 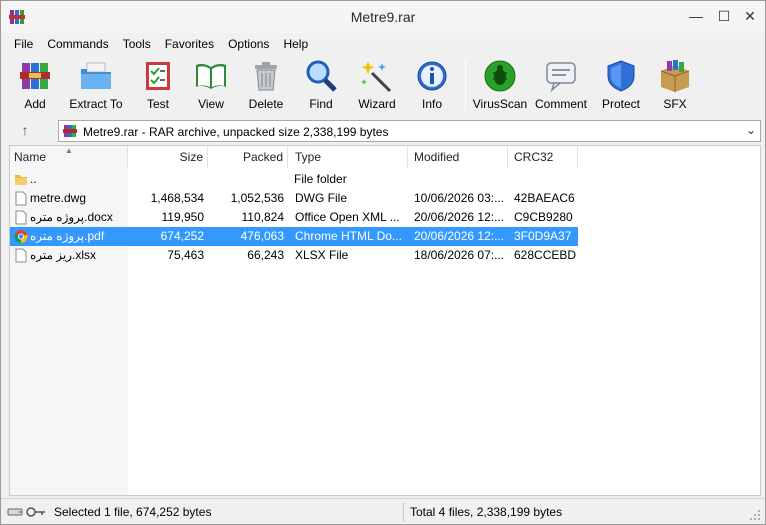 I want to click on column-header-packed: Packed, so click(x=248, y=157).